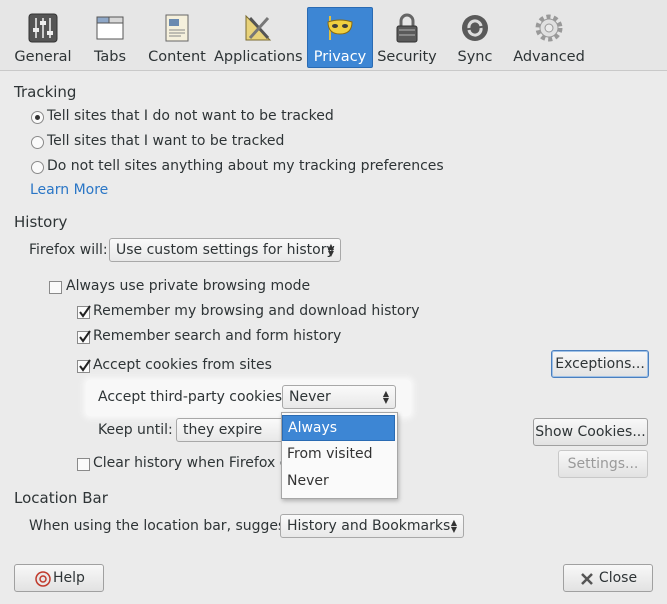 This screenshot has height=604, width=667. I want to click on close-icon, so click(587, 579).